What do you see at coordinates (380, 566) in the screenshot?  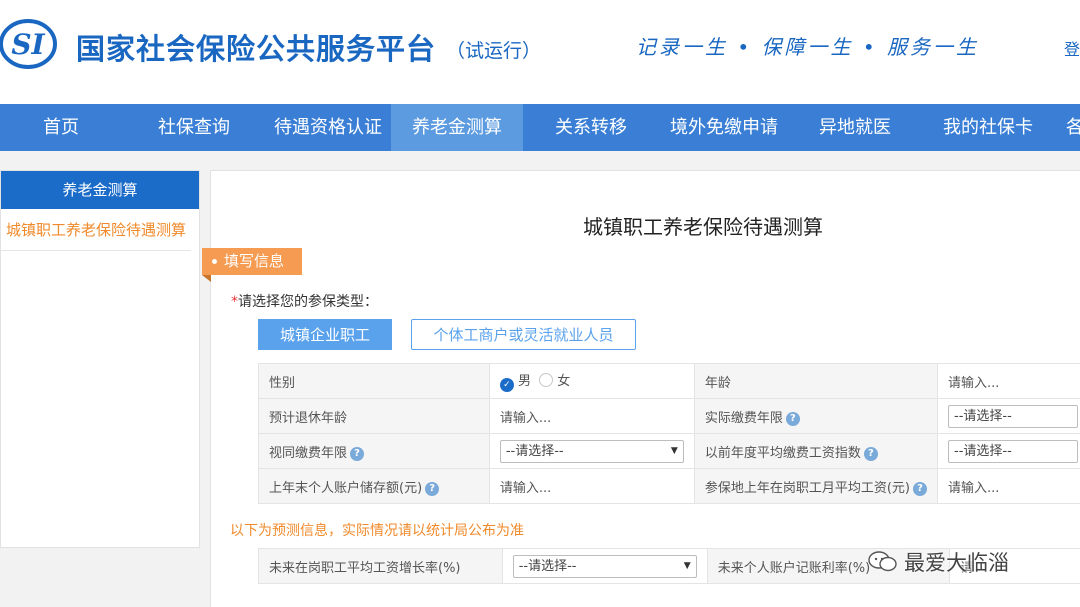 I see `wage-growth-label: 未来在岗职工平均工资增长率(%)` at bounding box center [380, 566].